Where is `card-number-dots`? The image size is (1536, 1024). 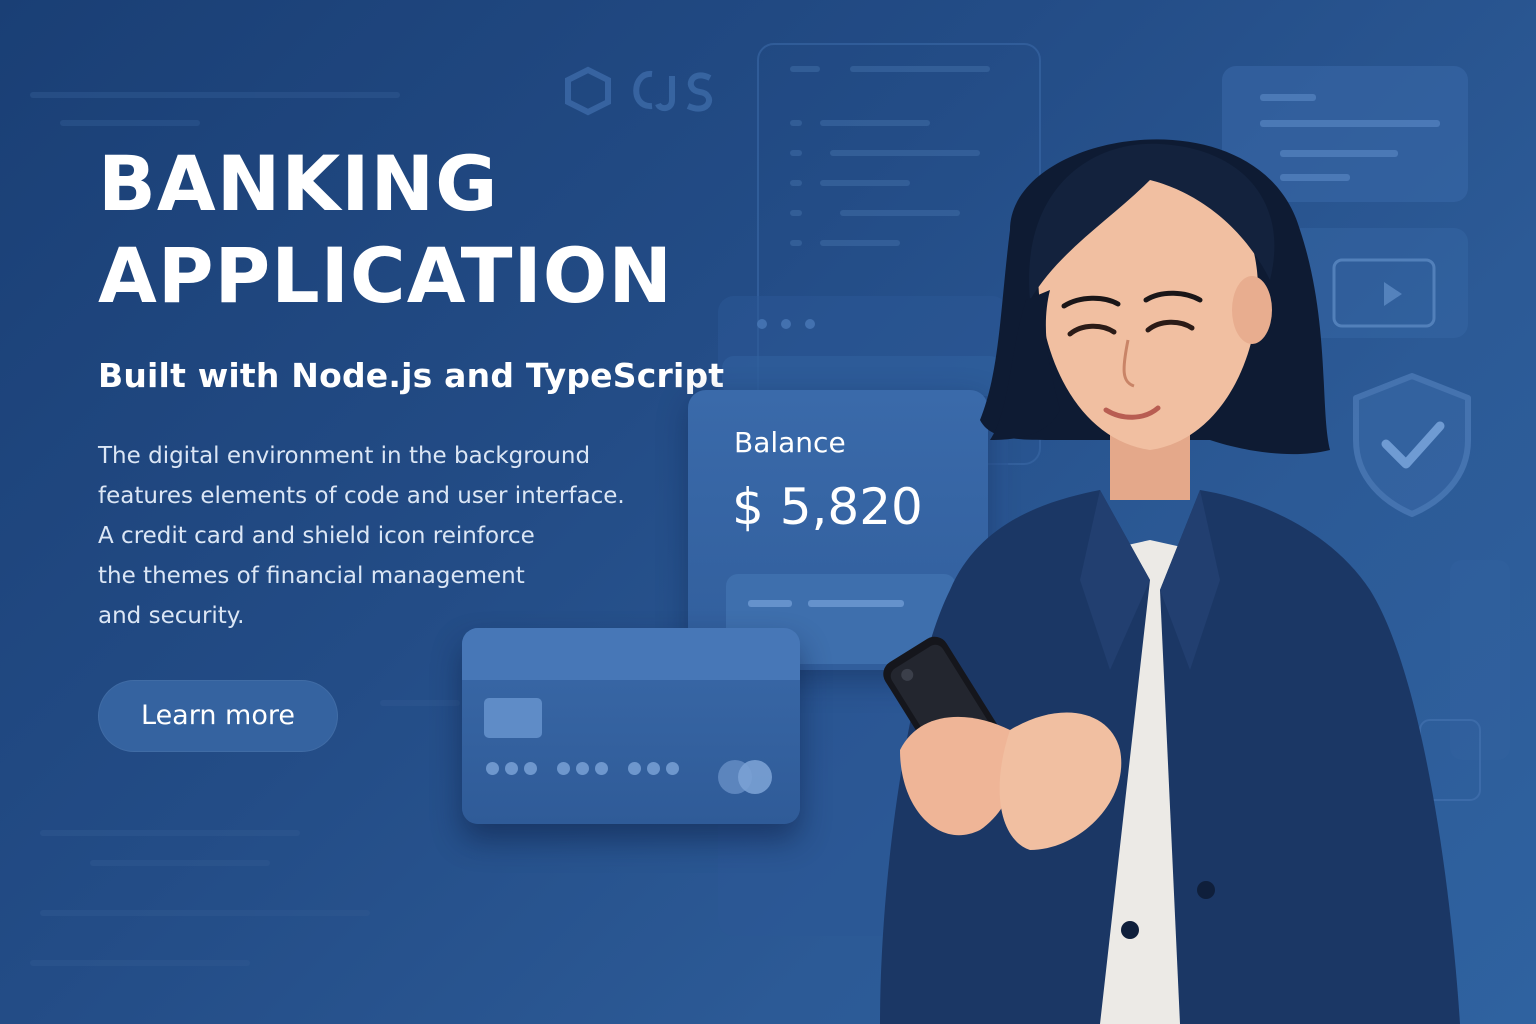
card-number-dots is located at coordinates (589, 768).